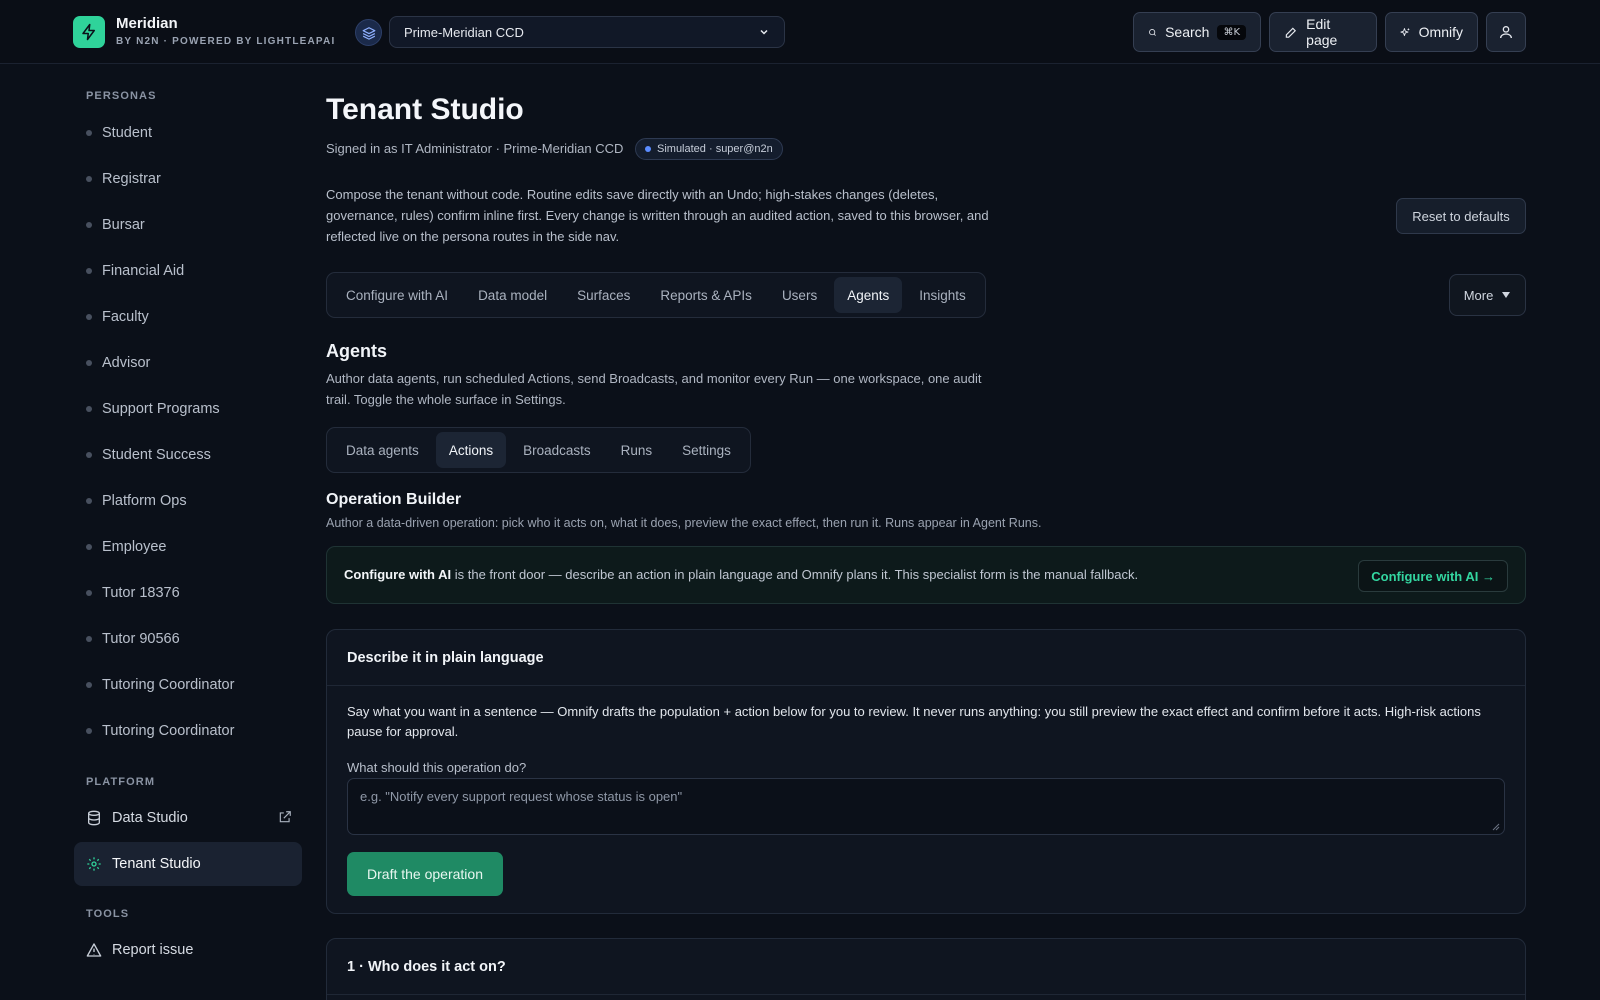 This screenshot has width=1600, height=1000. What do you see at coordinates (1496, 827) in the screenshot?
I see `resize-grip-icon` at bounding box center [1496, 827].